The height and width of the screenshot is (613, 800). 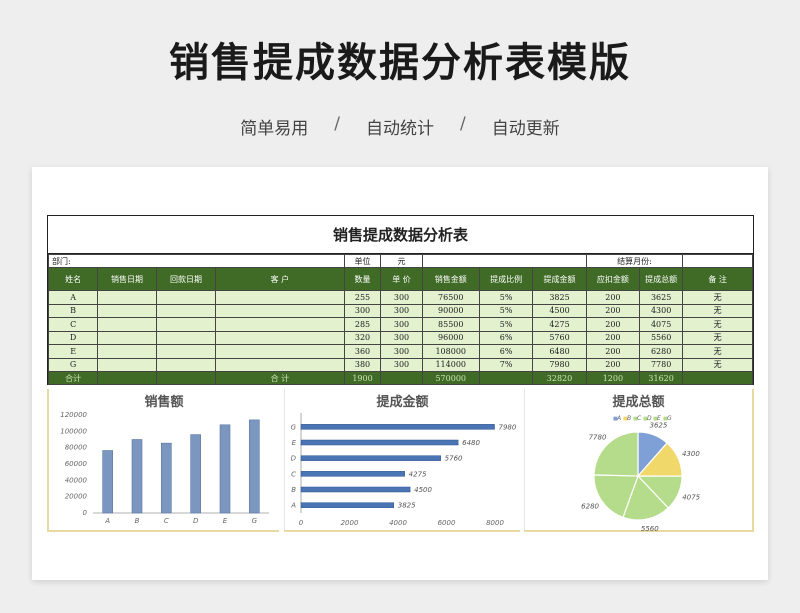 I want to click on y-tick-label: B, so click(x=293, y=490).